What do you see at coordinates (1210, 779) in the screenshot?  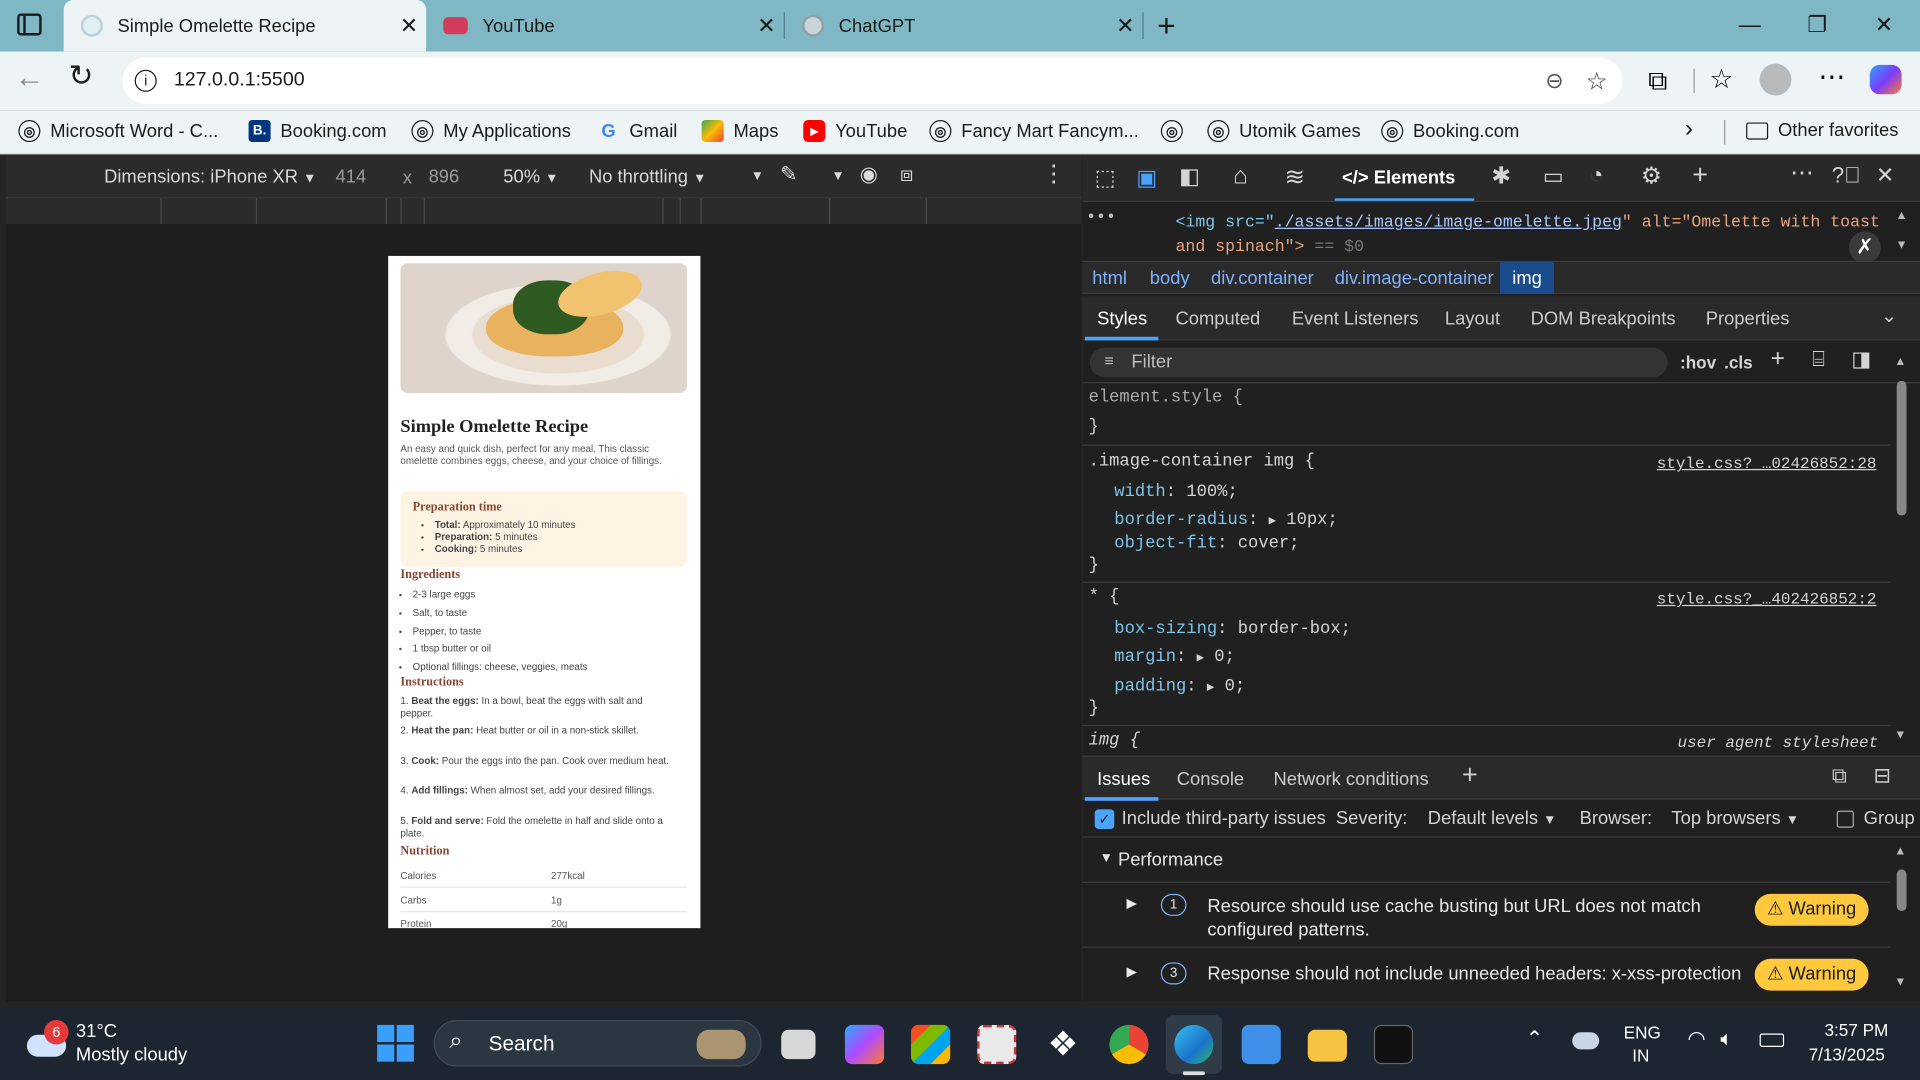 I see `tab-console: Console` at bounding box center [1210, 779].